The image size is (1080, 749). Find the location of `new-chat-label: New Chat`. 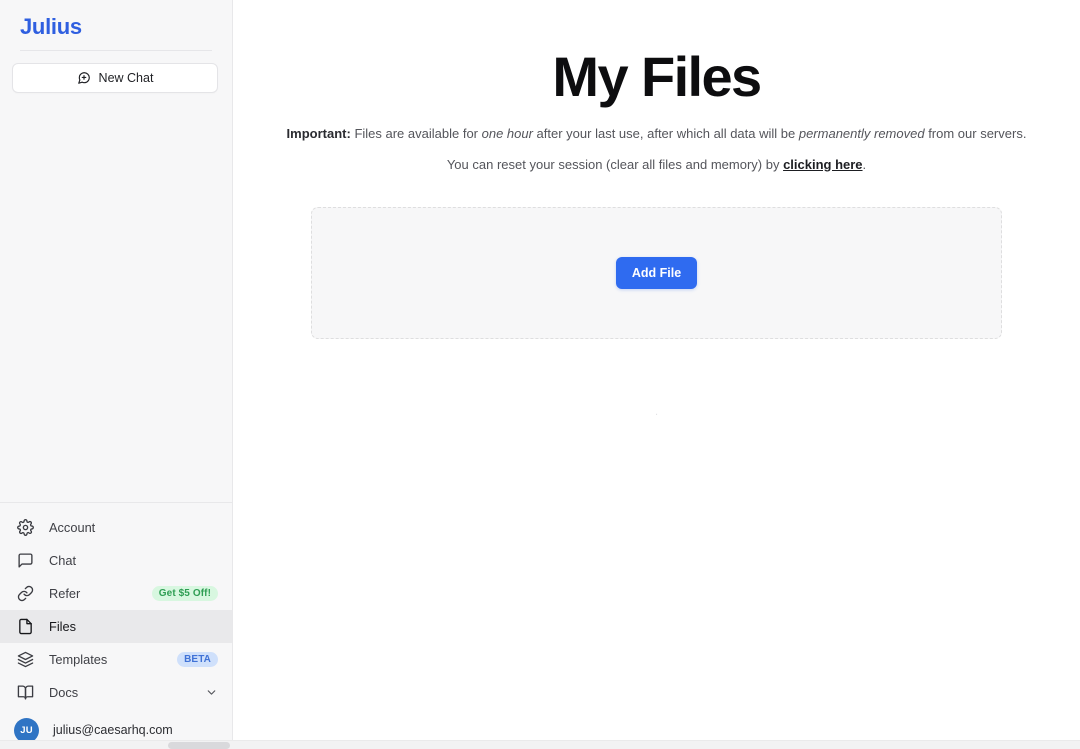

new-chat-label: New Chat is located at coordinates (126, 78).